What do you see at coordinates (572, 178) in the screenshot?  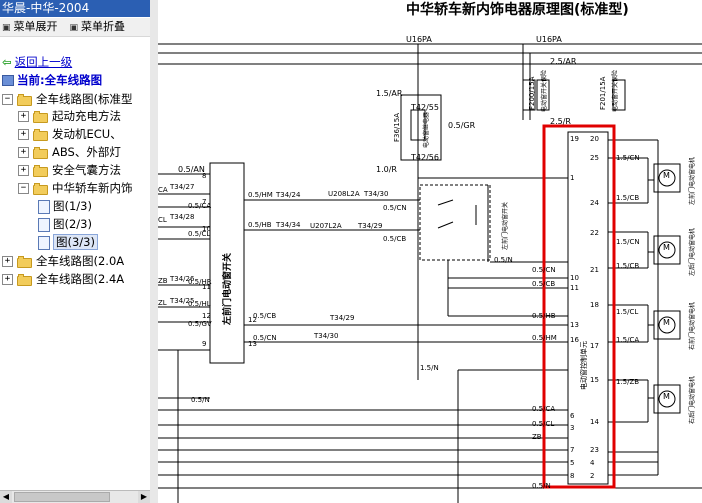 I see `pin-1: 1` at bounding box center [572, 178].